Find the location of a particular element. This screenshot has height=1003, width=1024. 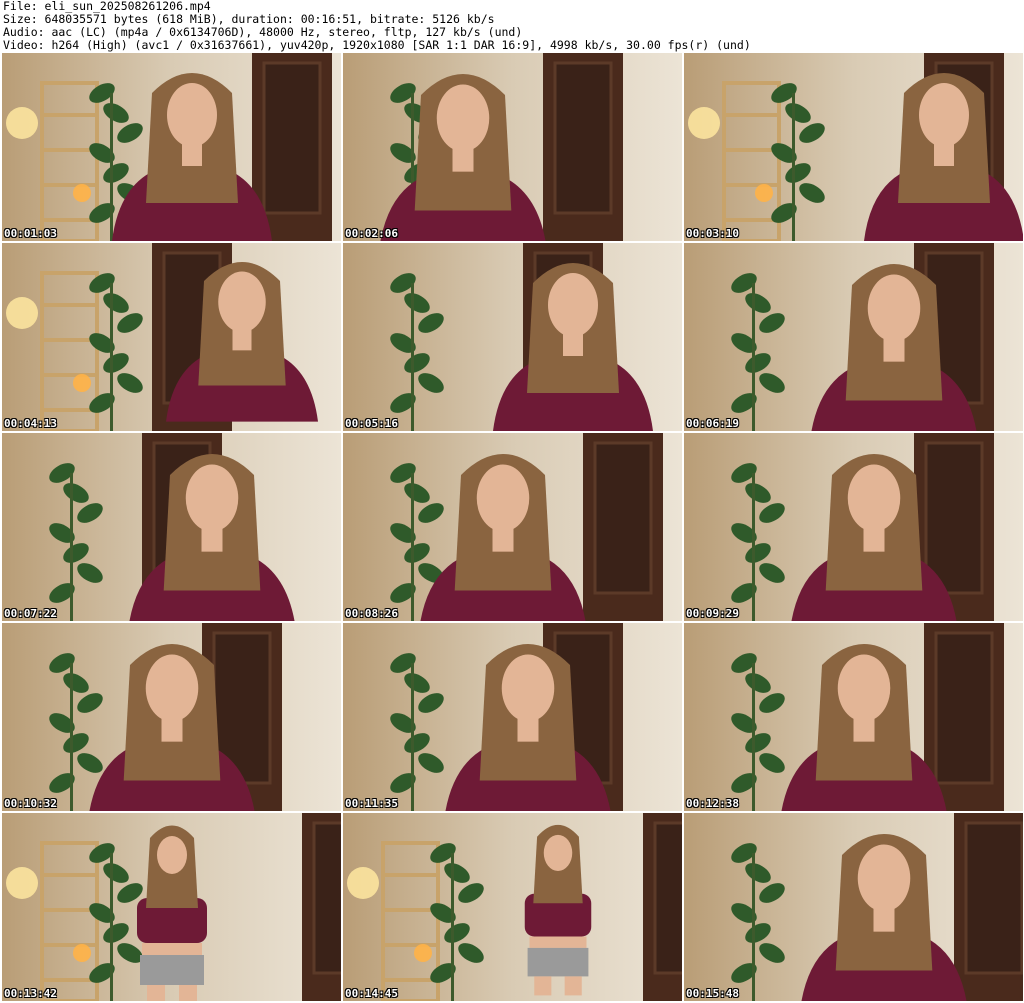

thumbnail-15: 00:15:48 is located at coordinates (853, 907).